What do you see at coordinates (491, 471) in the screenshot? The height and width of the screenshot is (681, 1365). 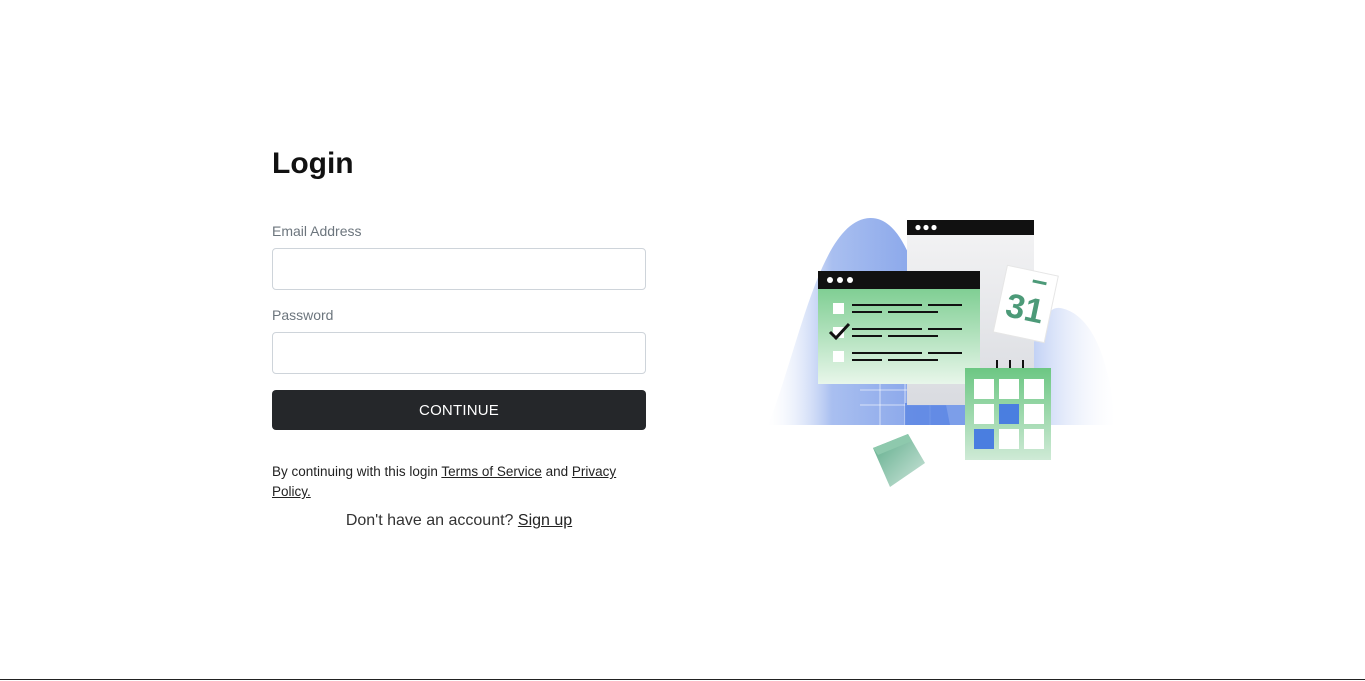 I see `terms-of-service-link: Terms of Service` at bounding box center [491, 471].